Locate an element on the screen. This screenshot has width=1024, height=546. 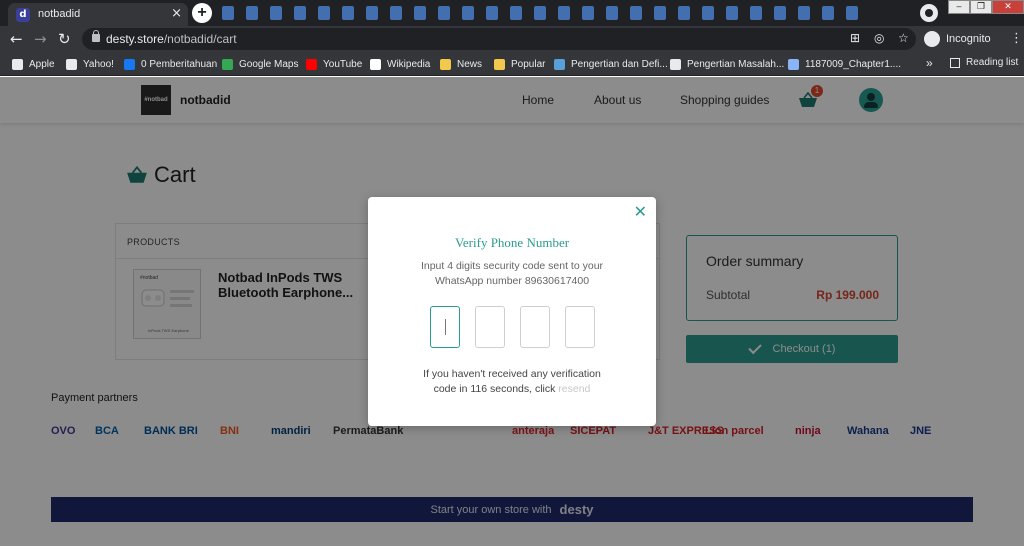
reading-list-button: Reading list is located at coordinates (984, 62).